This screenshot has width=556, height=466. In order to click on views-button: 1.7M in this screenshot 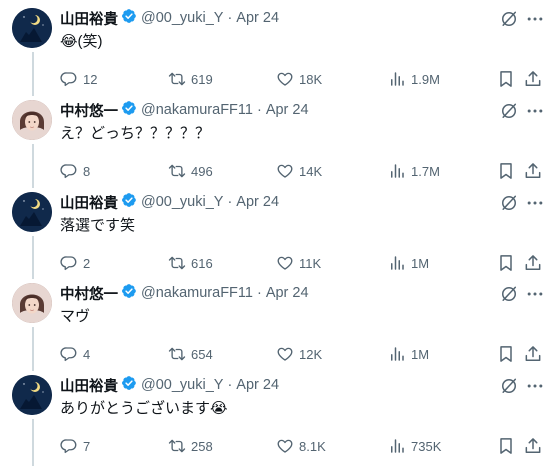, I will do `click(414, 171)`.